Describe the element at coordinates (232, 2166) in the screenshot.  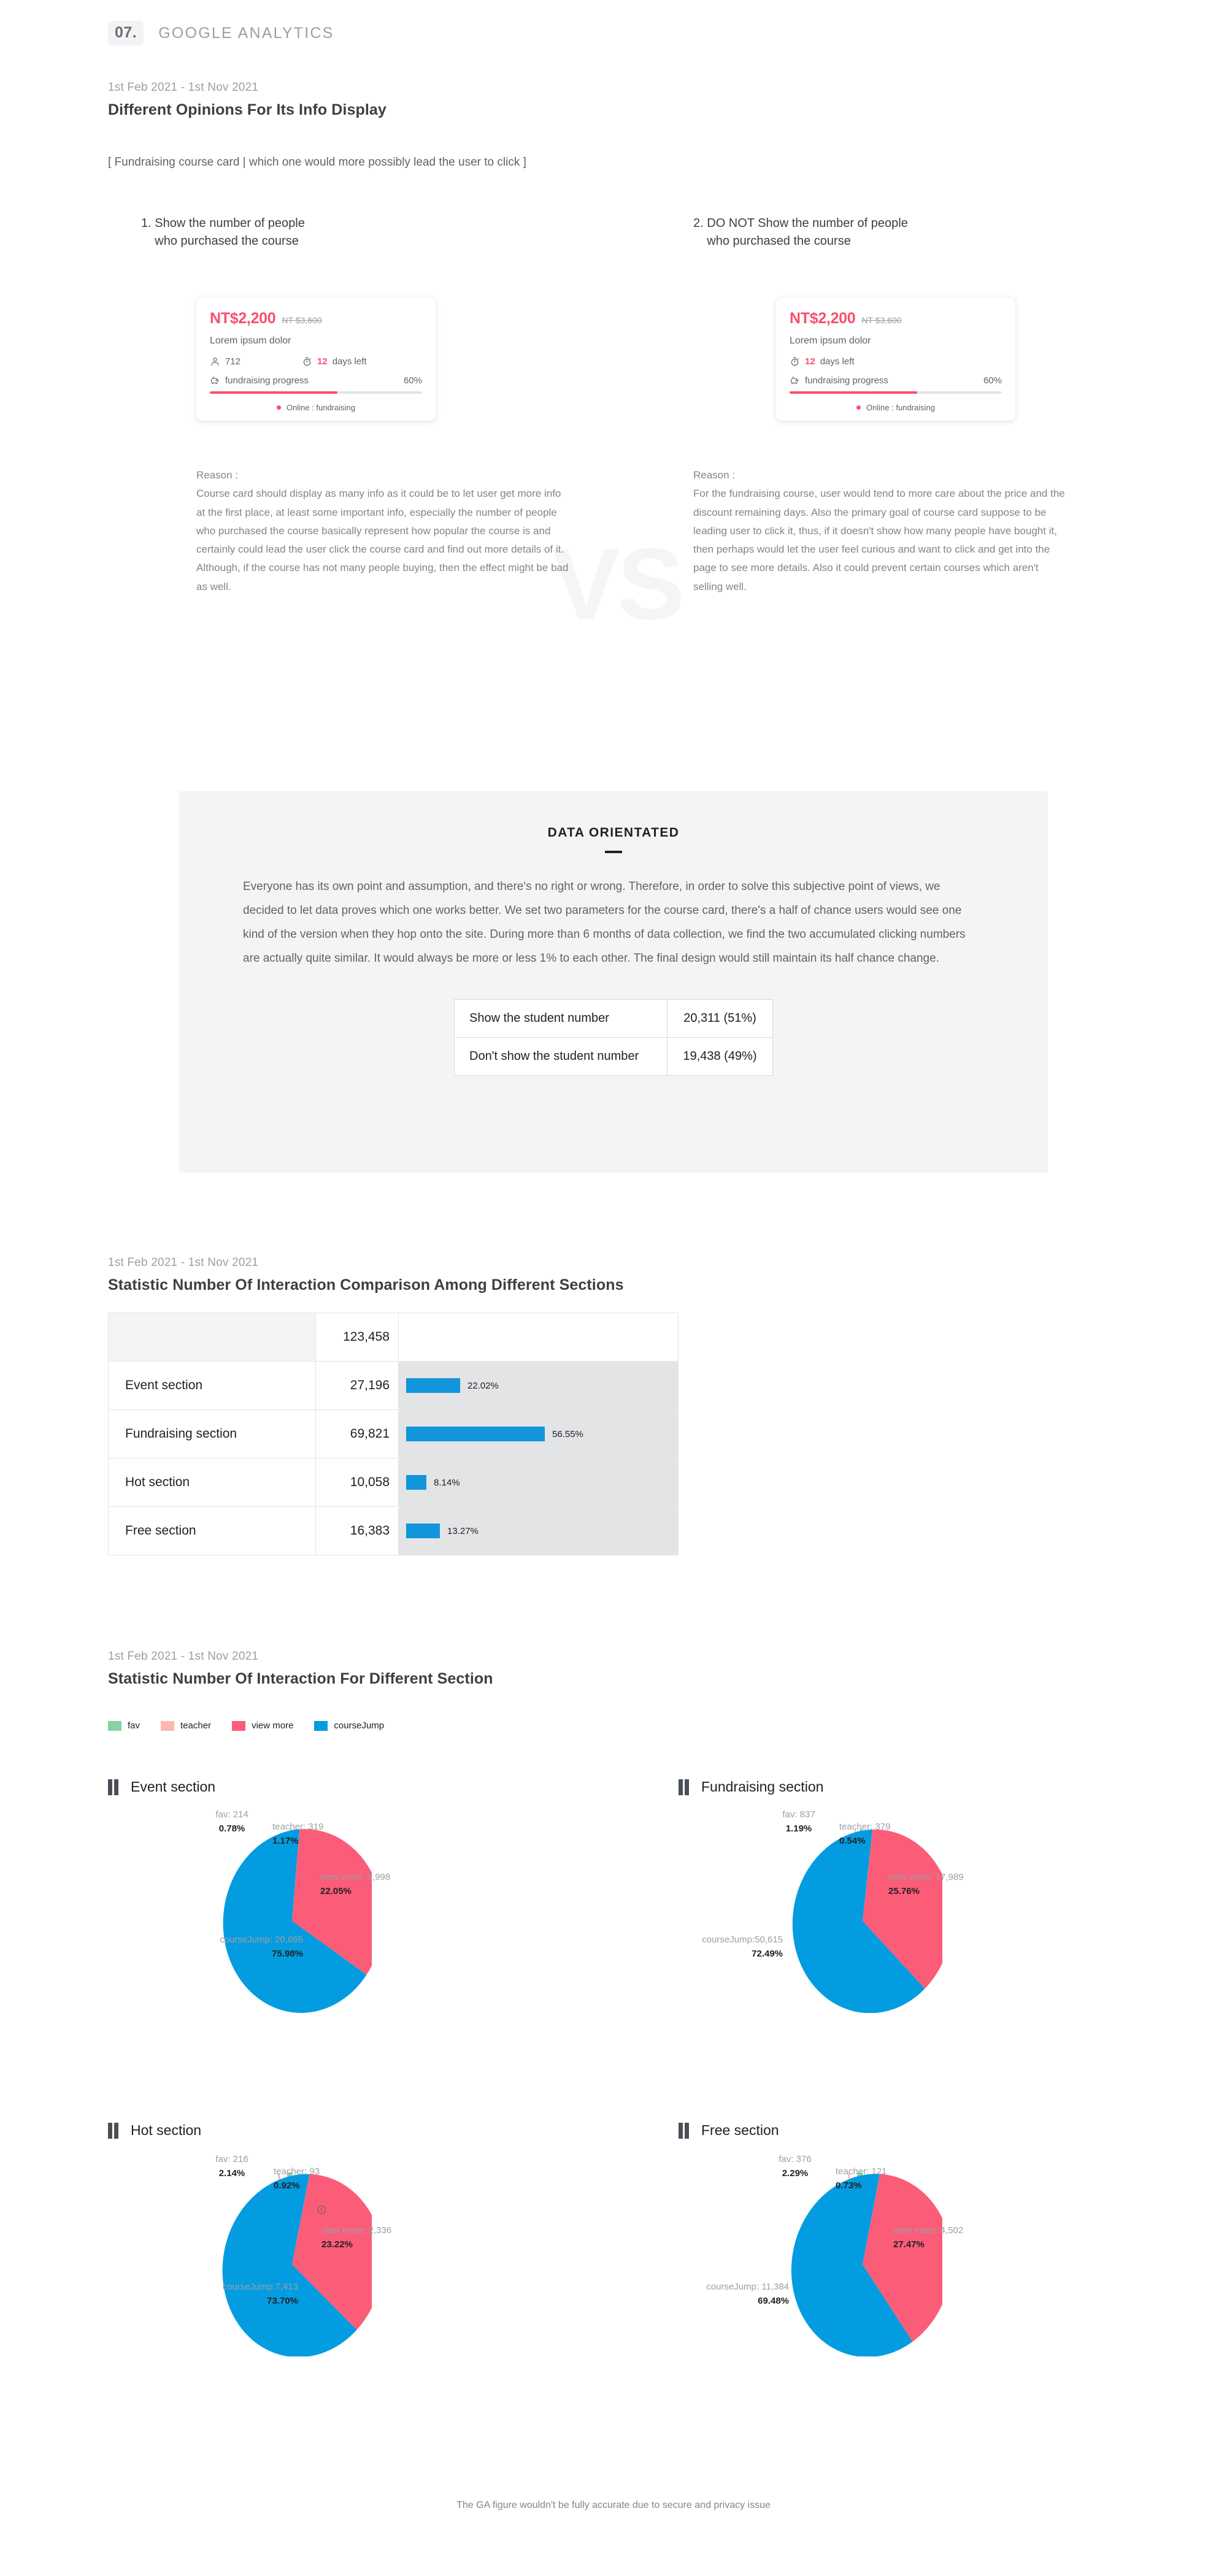
I see `pie-label-fav: fav: 216 2.14%` at that location.